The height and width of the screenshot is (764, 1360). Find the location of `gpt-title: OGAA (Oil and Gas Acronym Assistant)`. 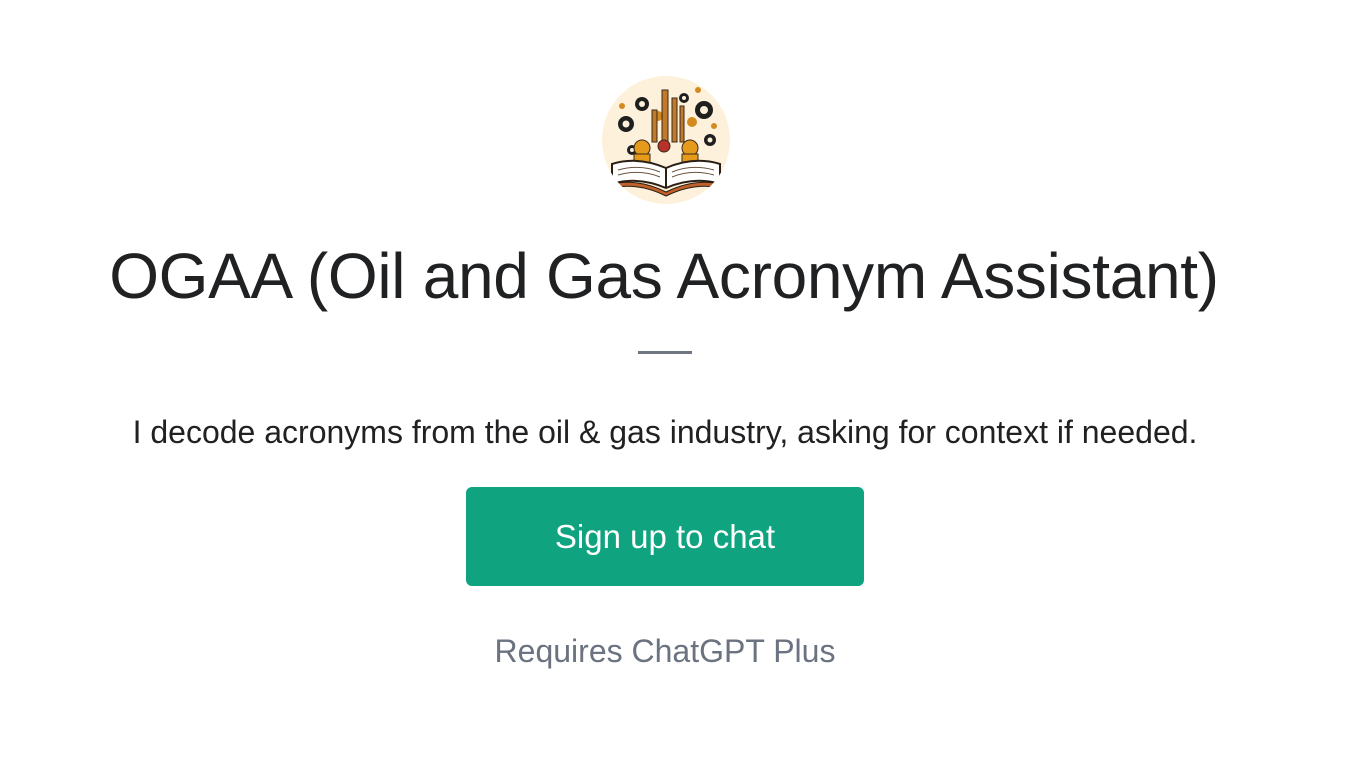

gpt-title: OGAA (Oil and Gas Acronym Assistant) is located at coordinates (664, 276).